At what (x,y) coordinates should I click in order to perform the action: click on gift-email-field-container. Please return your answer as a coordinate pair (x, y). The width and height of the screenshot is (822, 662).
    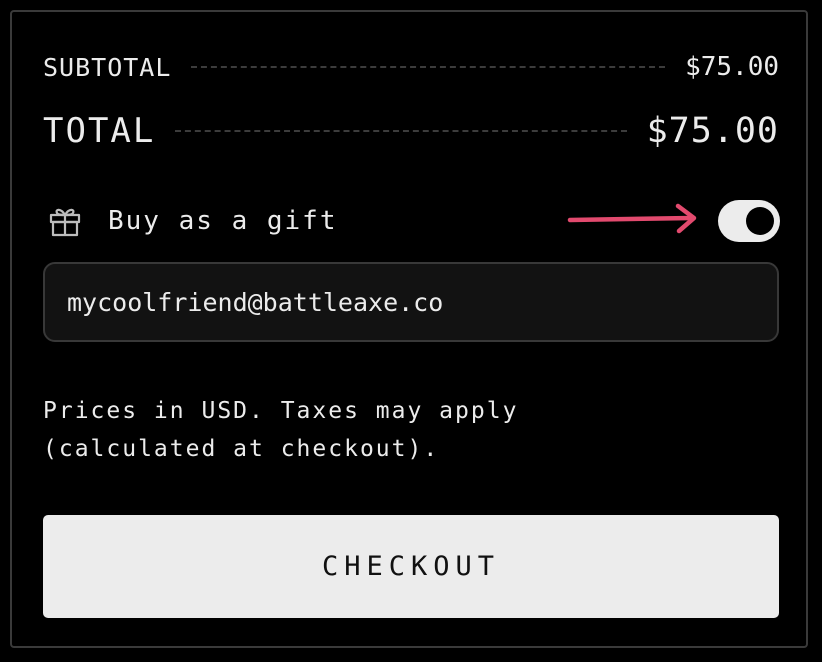
    Looking at the image, I should click on (411, 302).